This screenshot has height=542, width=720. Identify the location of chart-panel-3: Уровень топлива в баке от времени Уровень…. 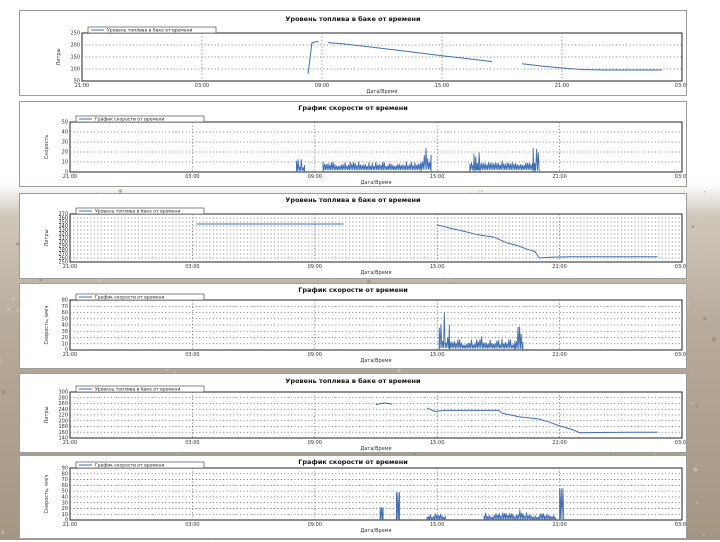
(354, 236).